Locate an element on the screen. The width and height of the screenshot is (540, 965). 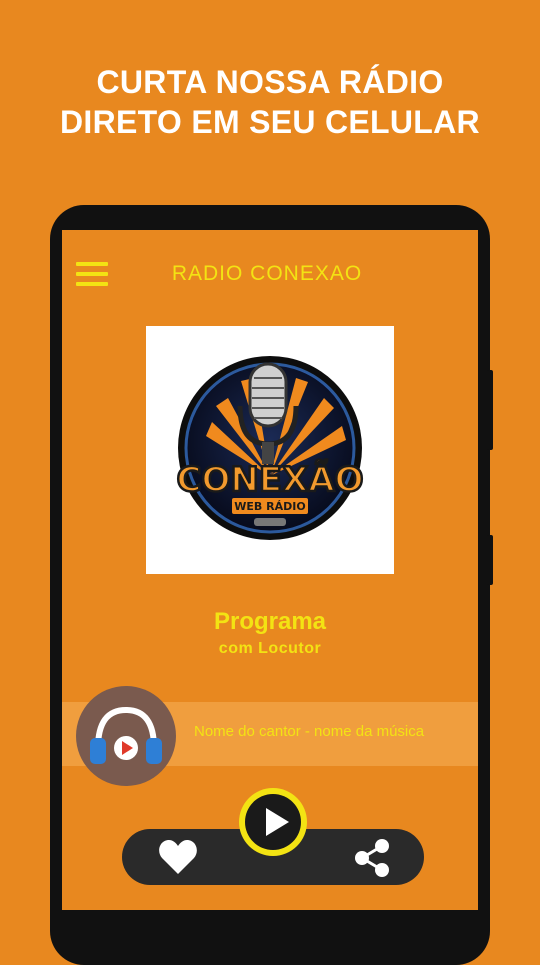
heart-icon is located at coordinates (178, 857).